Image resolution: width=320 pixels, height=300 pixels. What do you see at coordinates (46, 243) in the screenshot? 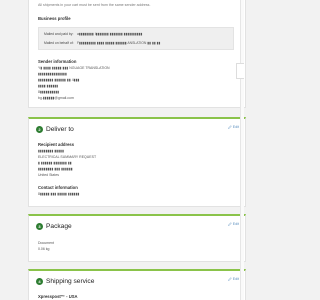
I see `package-type: Document` at bounding box center [46, 243].